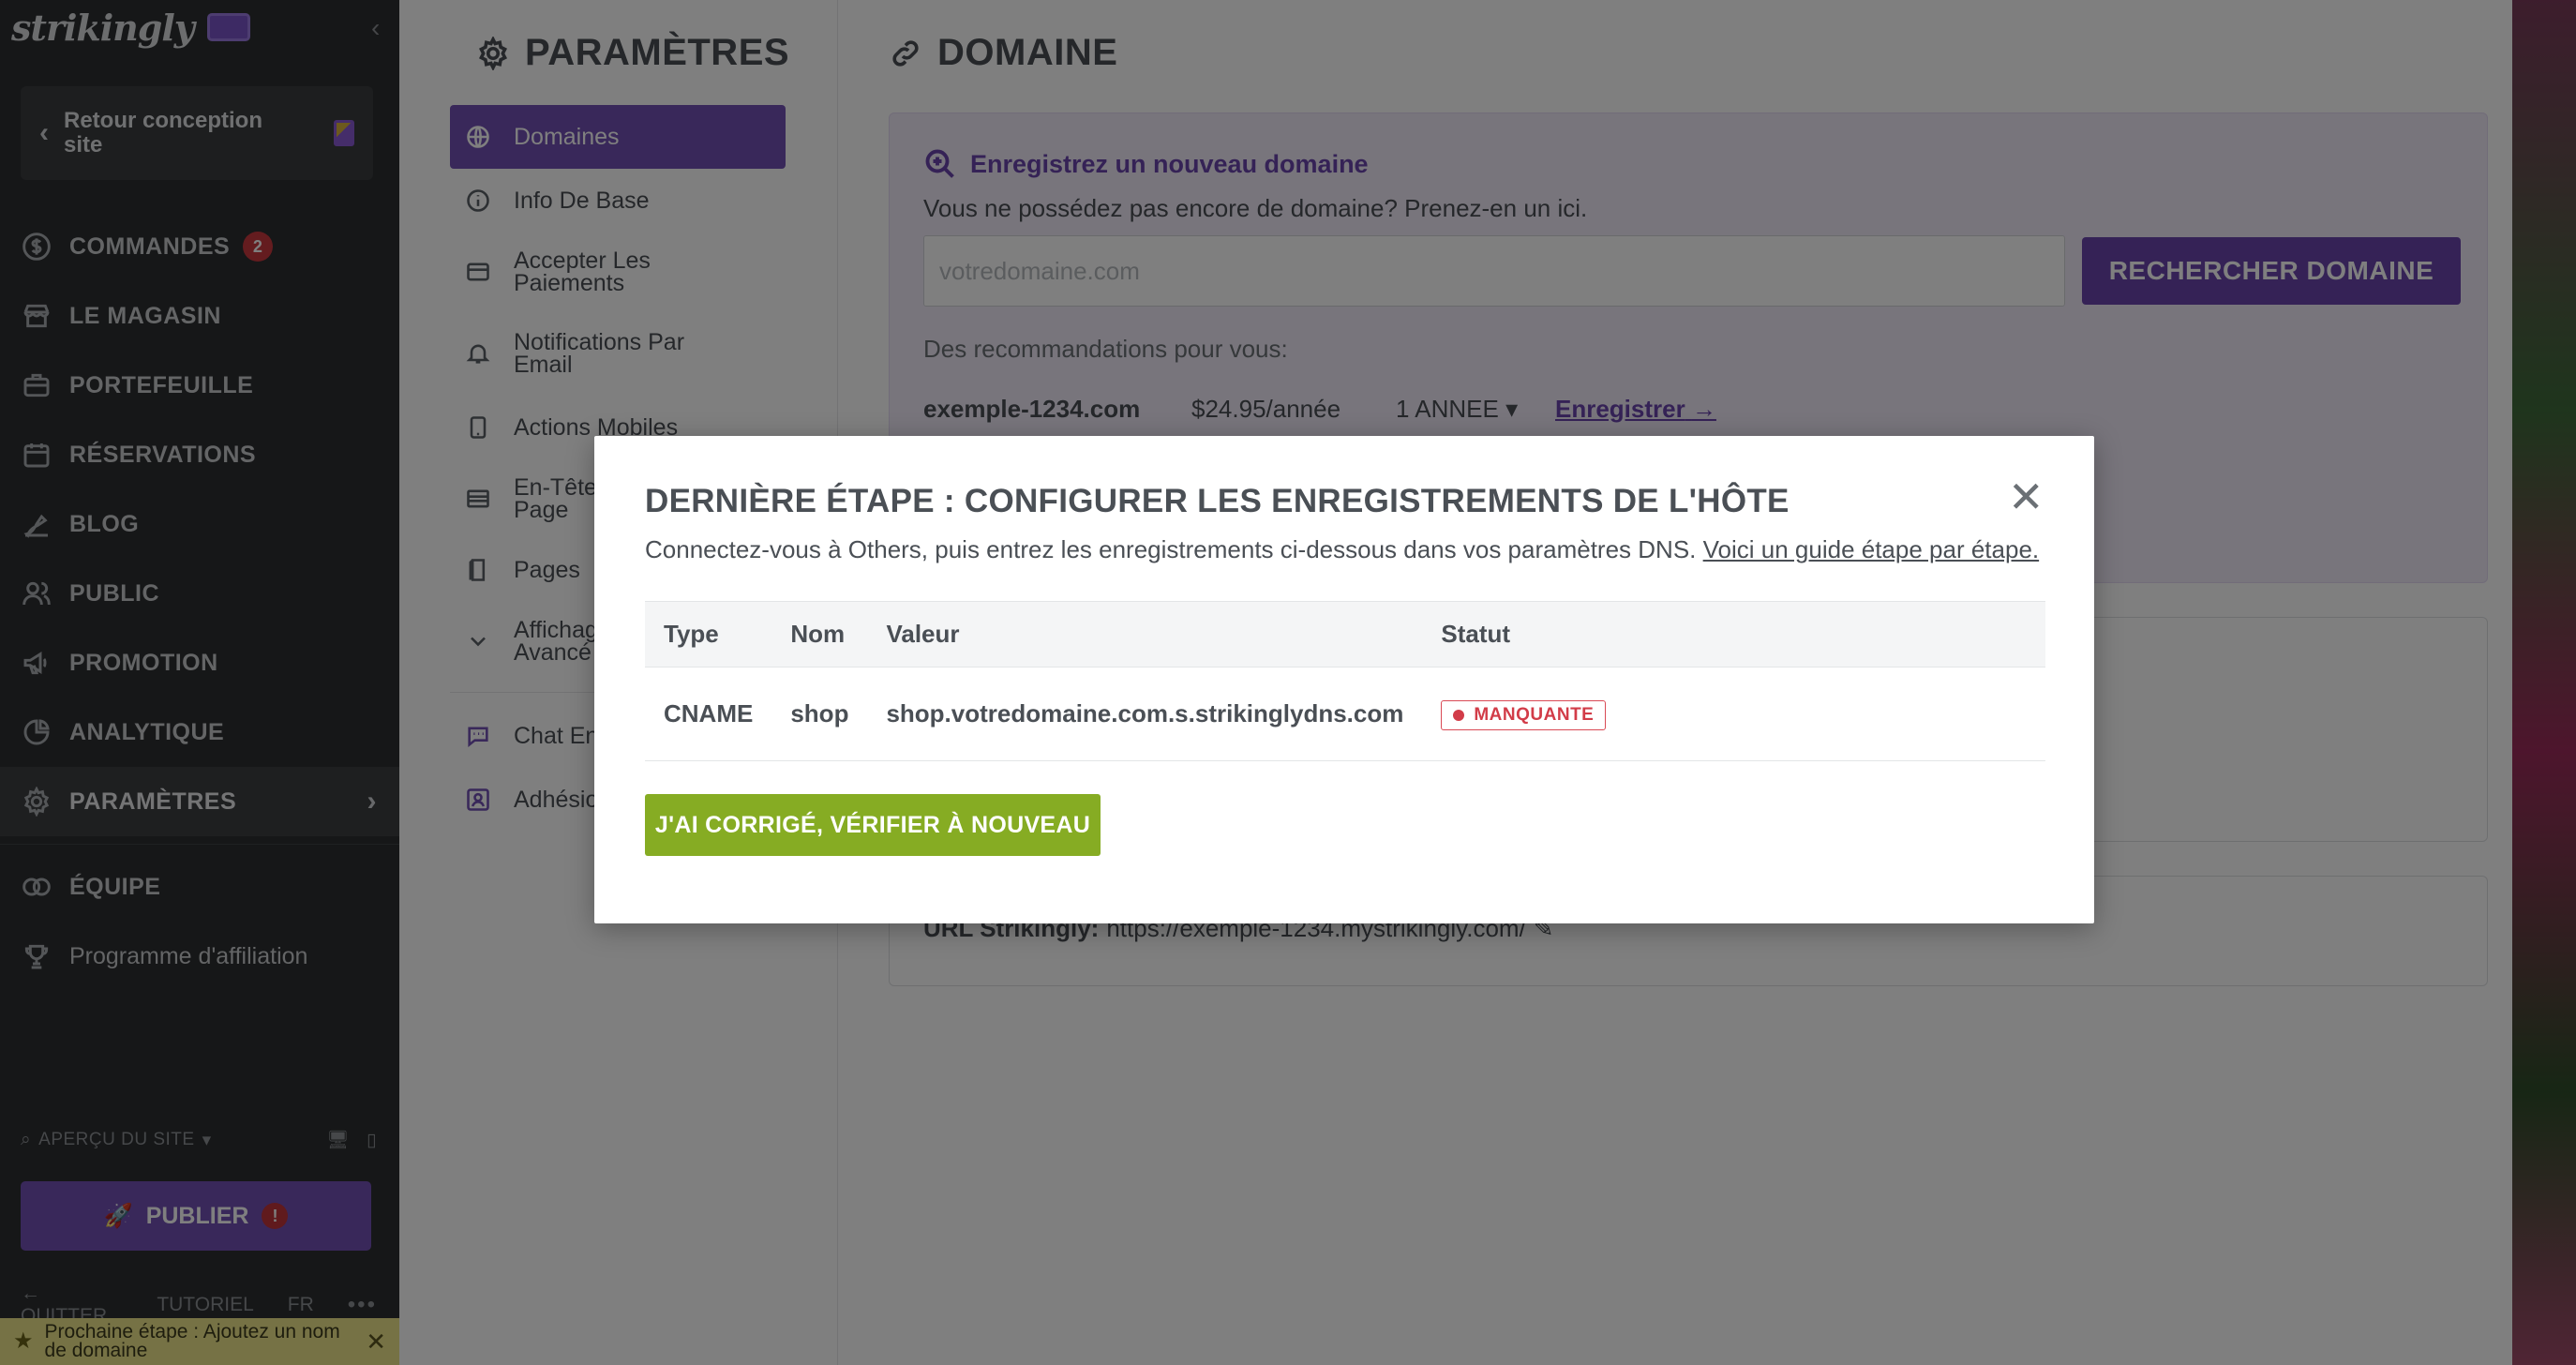 The height and width of the screenshot is (1365, 2576). Describe the element at coordinates (820, 714) in the screenshot. I see `cell-name: shop` at that location.